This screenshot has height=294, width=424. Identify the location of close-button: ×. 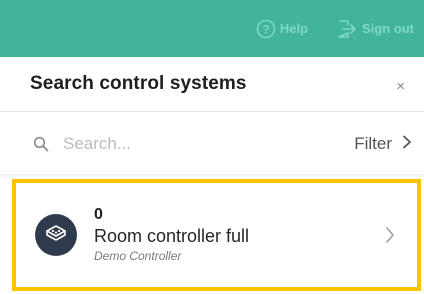
(400, 84).